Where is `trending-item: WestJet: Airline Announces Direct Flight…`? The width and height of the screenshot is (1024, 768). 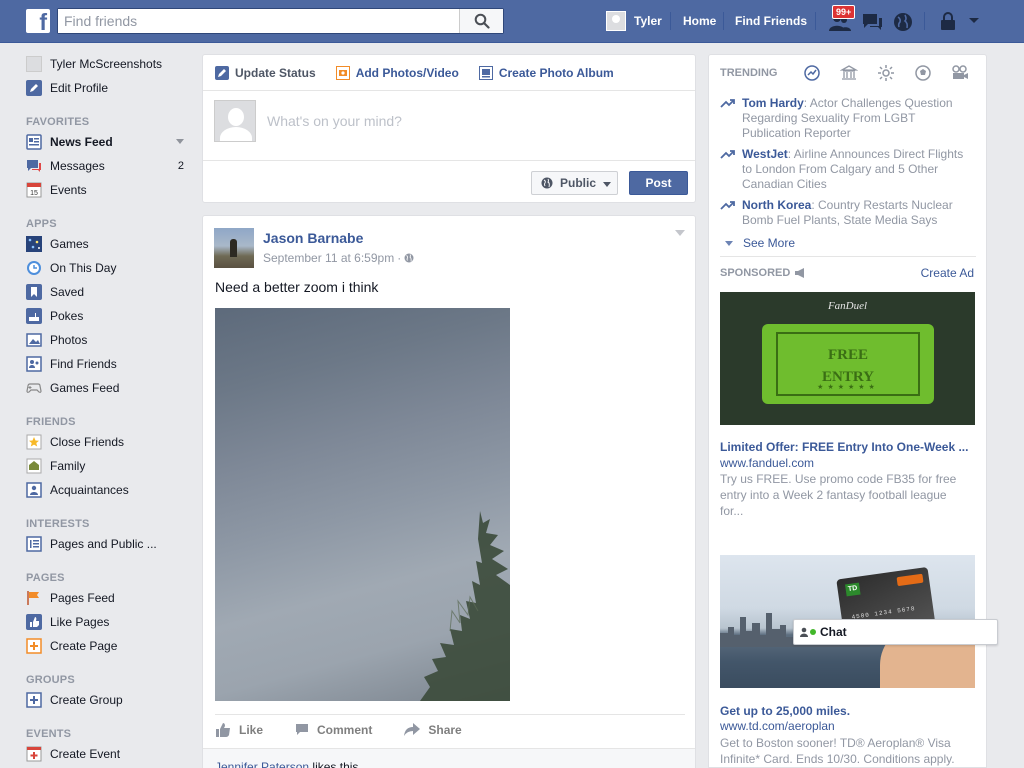 trending-item: WestJet: Airline Announces Direct Flight… is located at coordinates (845, 169).